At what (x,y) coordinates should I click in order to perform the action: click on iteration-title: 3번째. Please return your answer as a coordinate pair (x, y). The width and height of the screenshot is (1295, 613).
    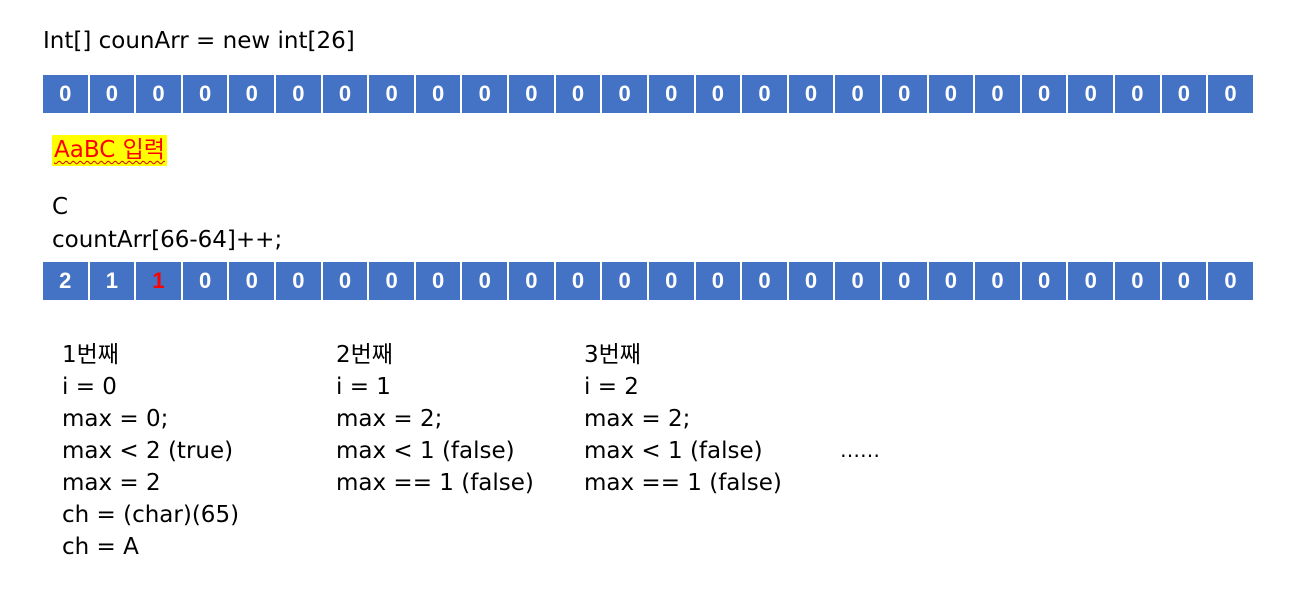
    Looking at the image, I should click on (612, 355).